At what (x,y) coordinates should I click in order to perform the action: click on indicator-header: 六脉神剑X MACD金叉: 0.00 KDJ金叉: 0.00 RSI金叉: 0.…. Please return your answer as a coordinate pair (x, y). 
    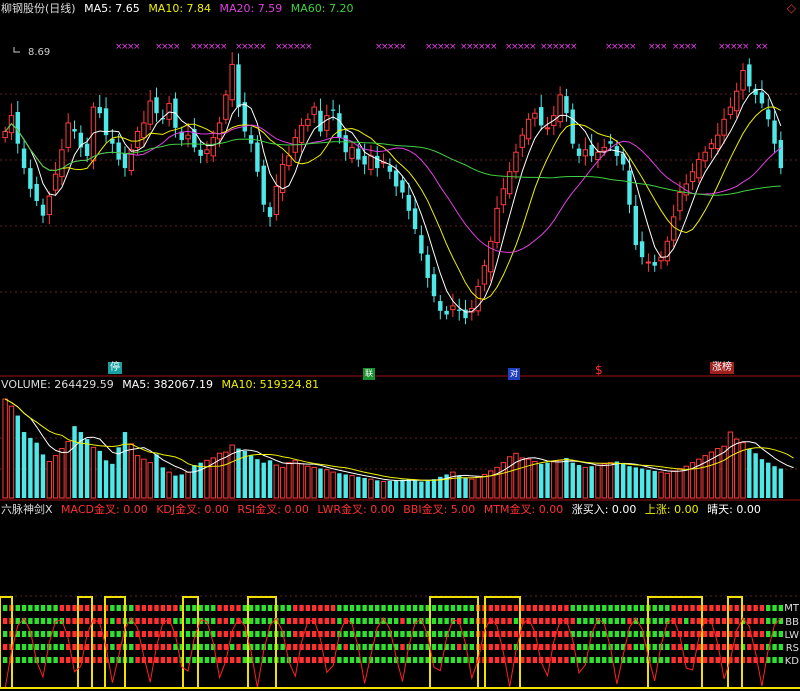
    Looking at the image, I should click on (383, 510).